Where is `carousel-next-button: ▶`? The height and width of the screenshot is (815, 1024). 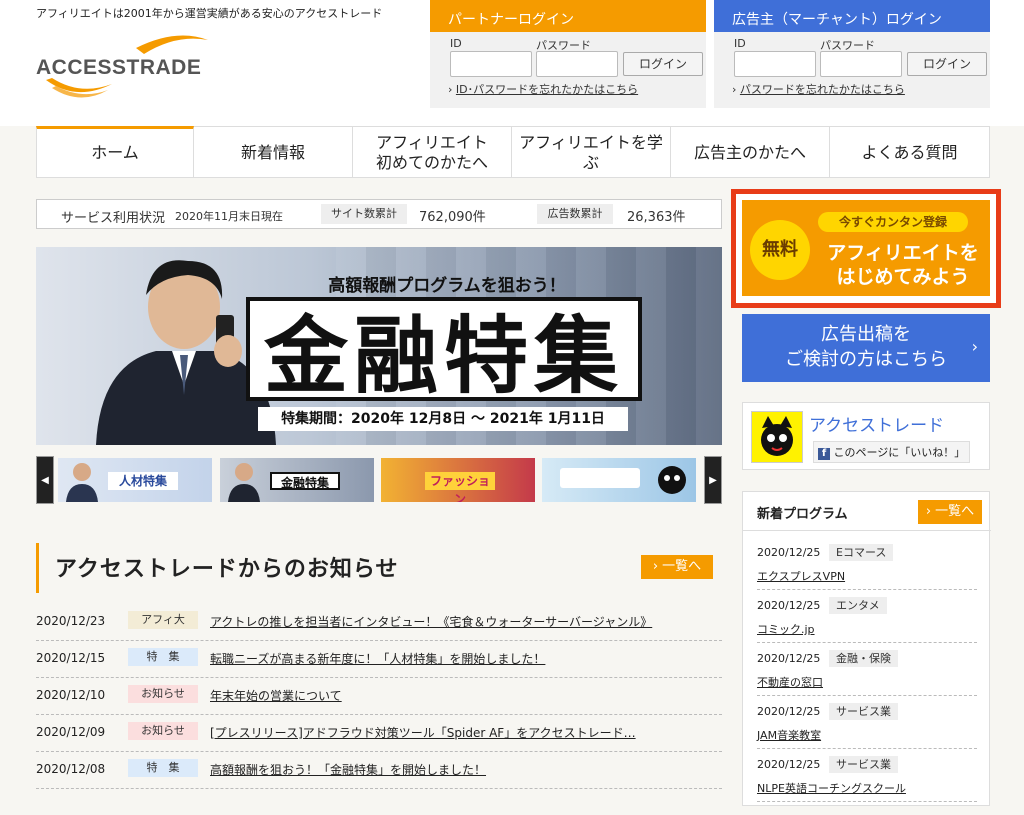 carousel-next-button: ▶ is located at coordinates (713, 480).